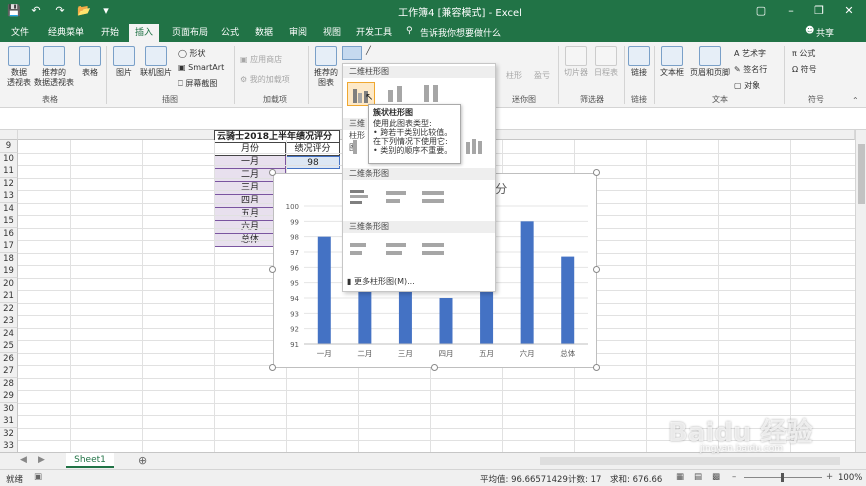 The height and width of the screenshot is (486, 866). Describe the element at coordinates (9, 234) in the screenshot. I see `row-header: 16` at that location.